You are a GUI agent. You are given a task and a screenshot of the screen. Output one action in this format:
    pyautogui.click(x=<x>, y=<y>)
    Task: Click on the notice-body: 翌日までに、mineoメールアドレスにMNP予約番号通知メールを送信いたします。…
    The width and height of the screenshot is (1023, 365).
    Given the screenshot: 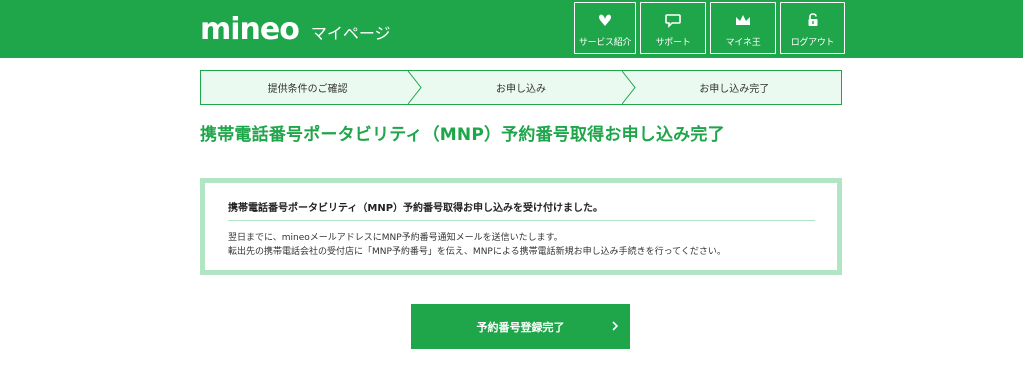 What is the action you would take?
    pyautogui.click(x=477, y=245)
    